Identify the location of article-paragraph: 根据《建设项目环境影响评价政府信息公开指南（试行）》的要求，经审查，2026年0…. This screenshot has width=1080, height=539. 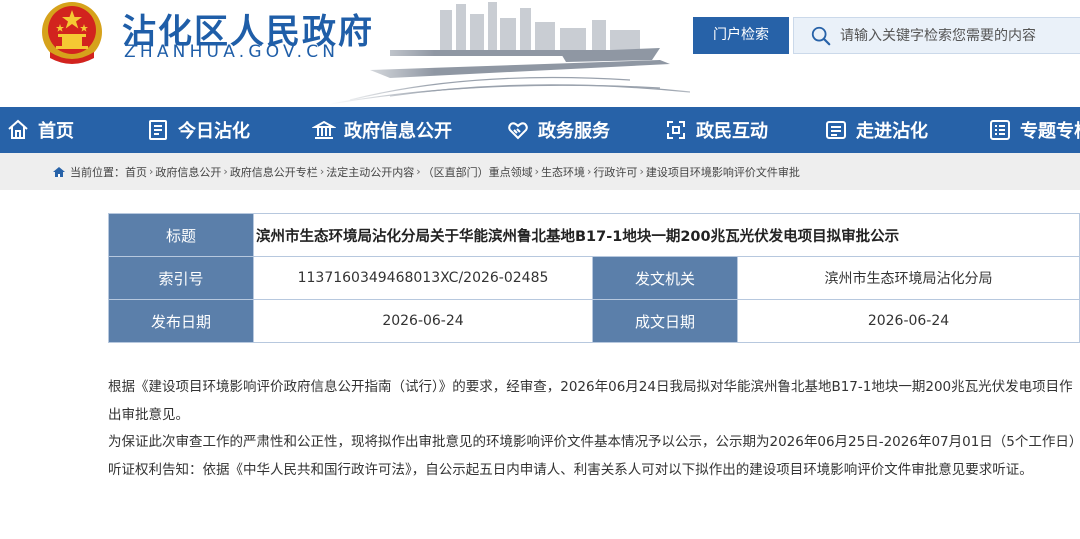
(590, 401).